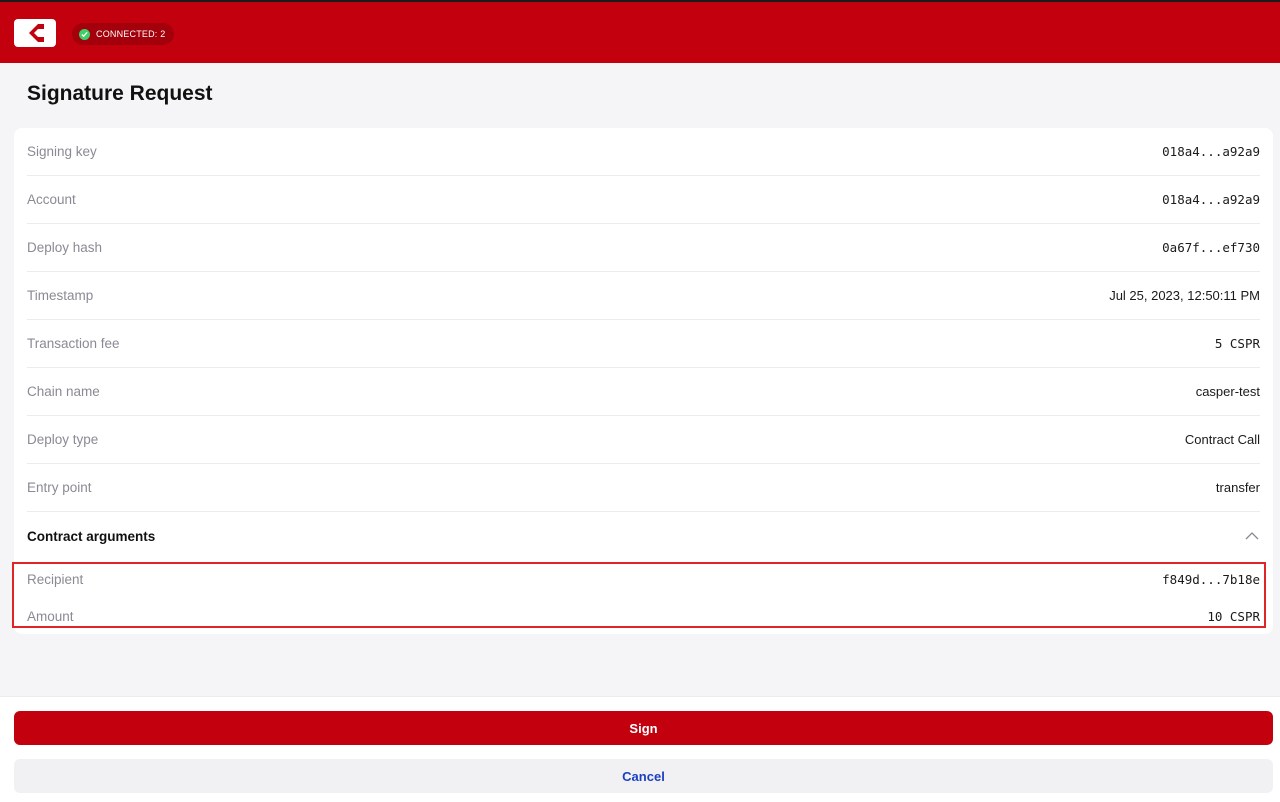 This screenshot has width=1280, height=802. Describe the element at coordinates (643, 440) in the screenshot. I see `detail-row-deploy-type: Deploy type Contract Call` at that location.